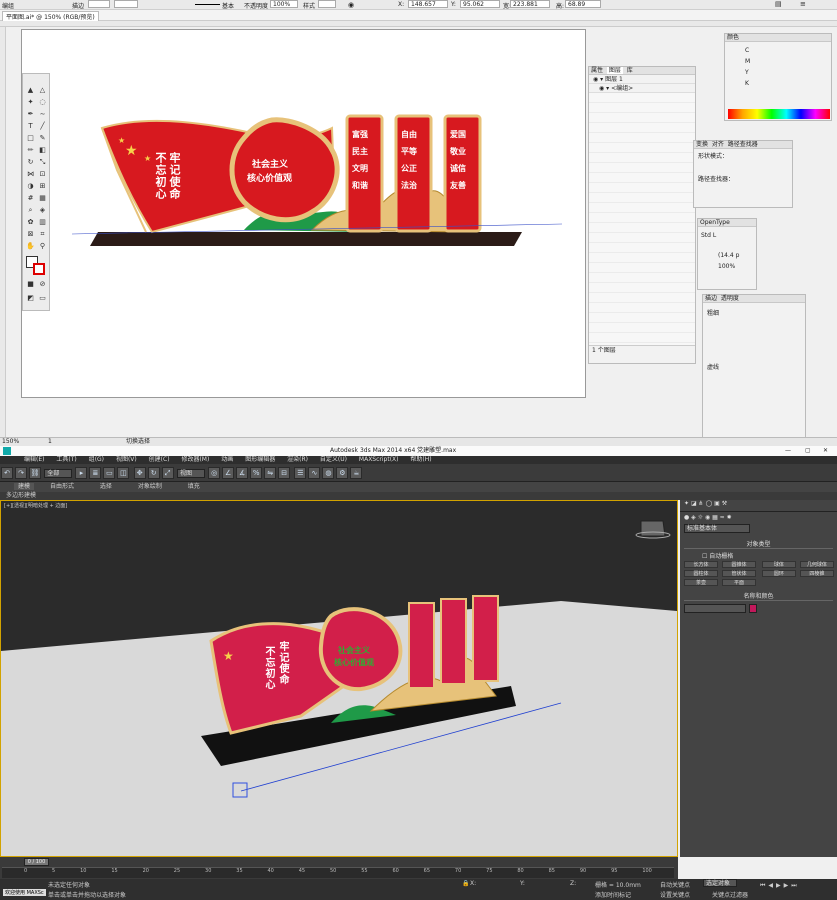 The width and height of the screenshot is (837, 900). Describe the element at coordinates (195, 460) in the screenshot. I see `menu-modifiers: 修改器(M)` at that location.